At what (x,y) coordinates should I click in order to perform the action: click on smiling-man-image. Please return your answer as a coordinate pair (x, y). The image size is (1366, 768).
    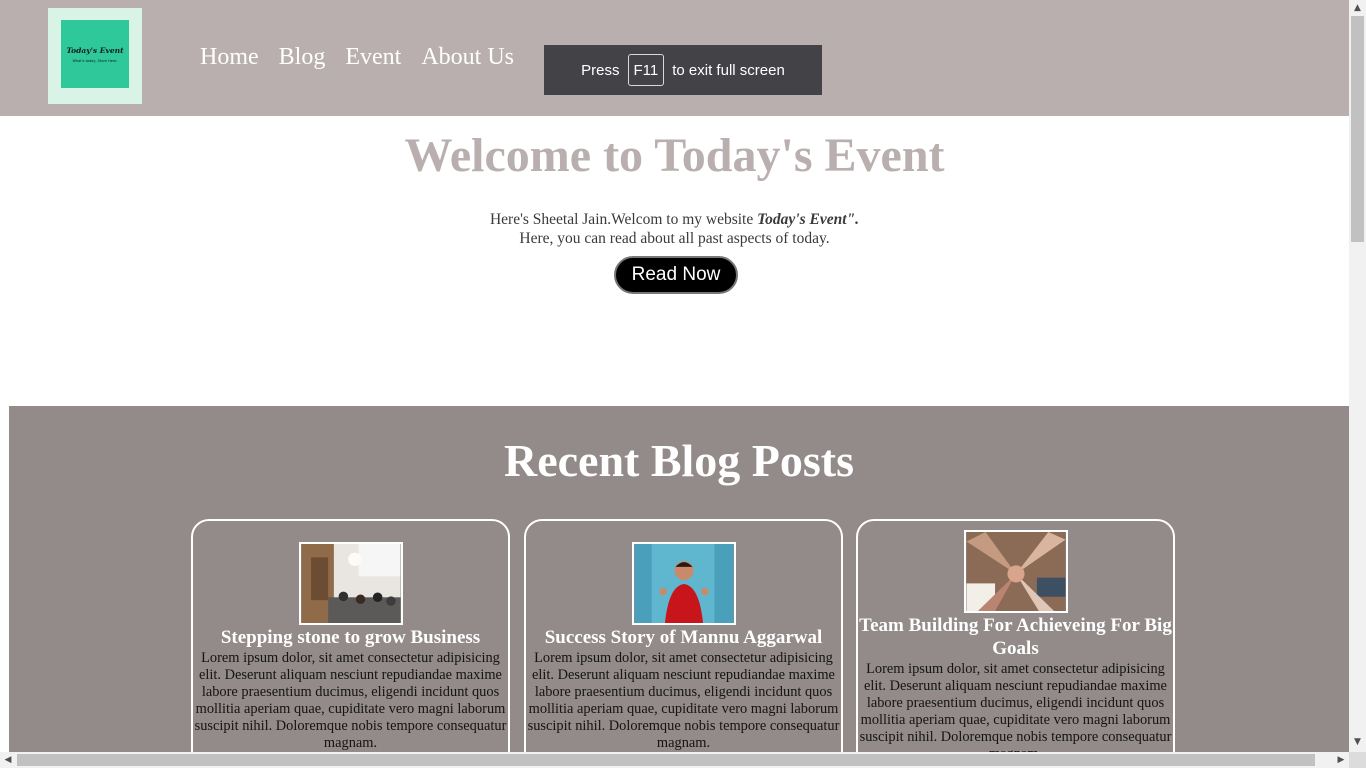
    Looking at the image, I should click on (683, 583).